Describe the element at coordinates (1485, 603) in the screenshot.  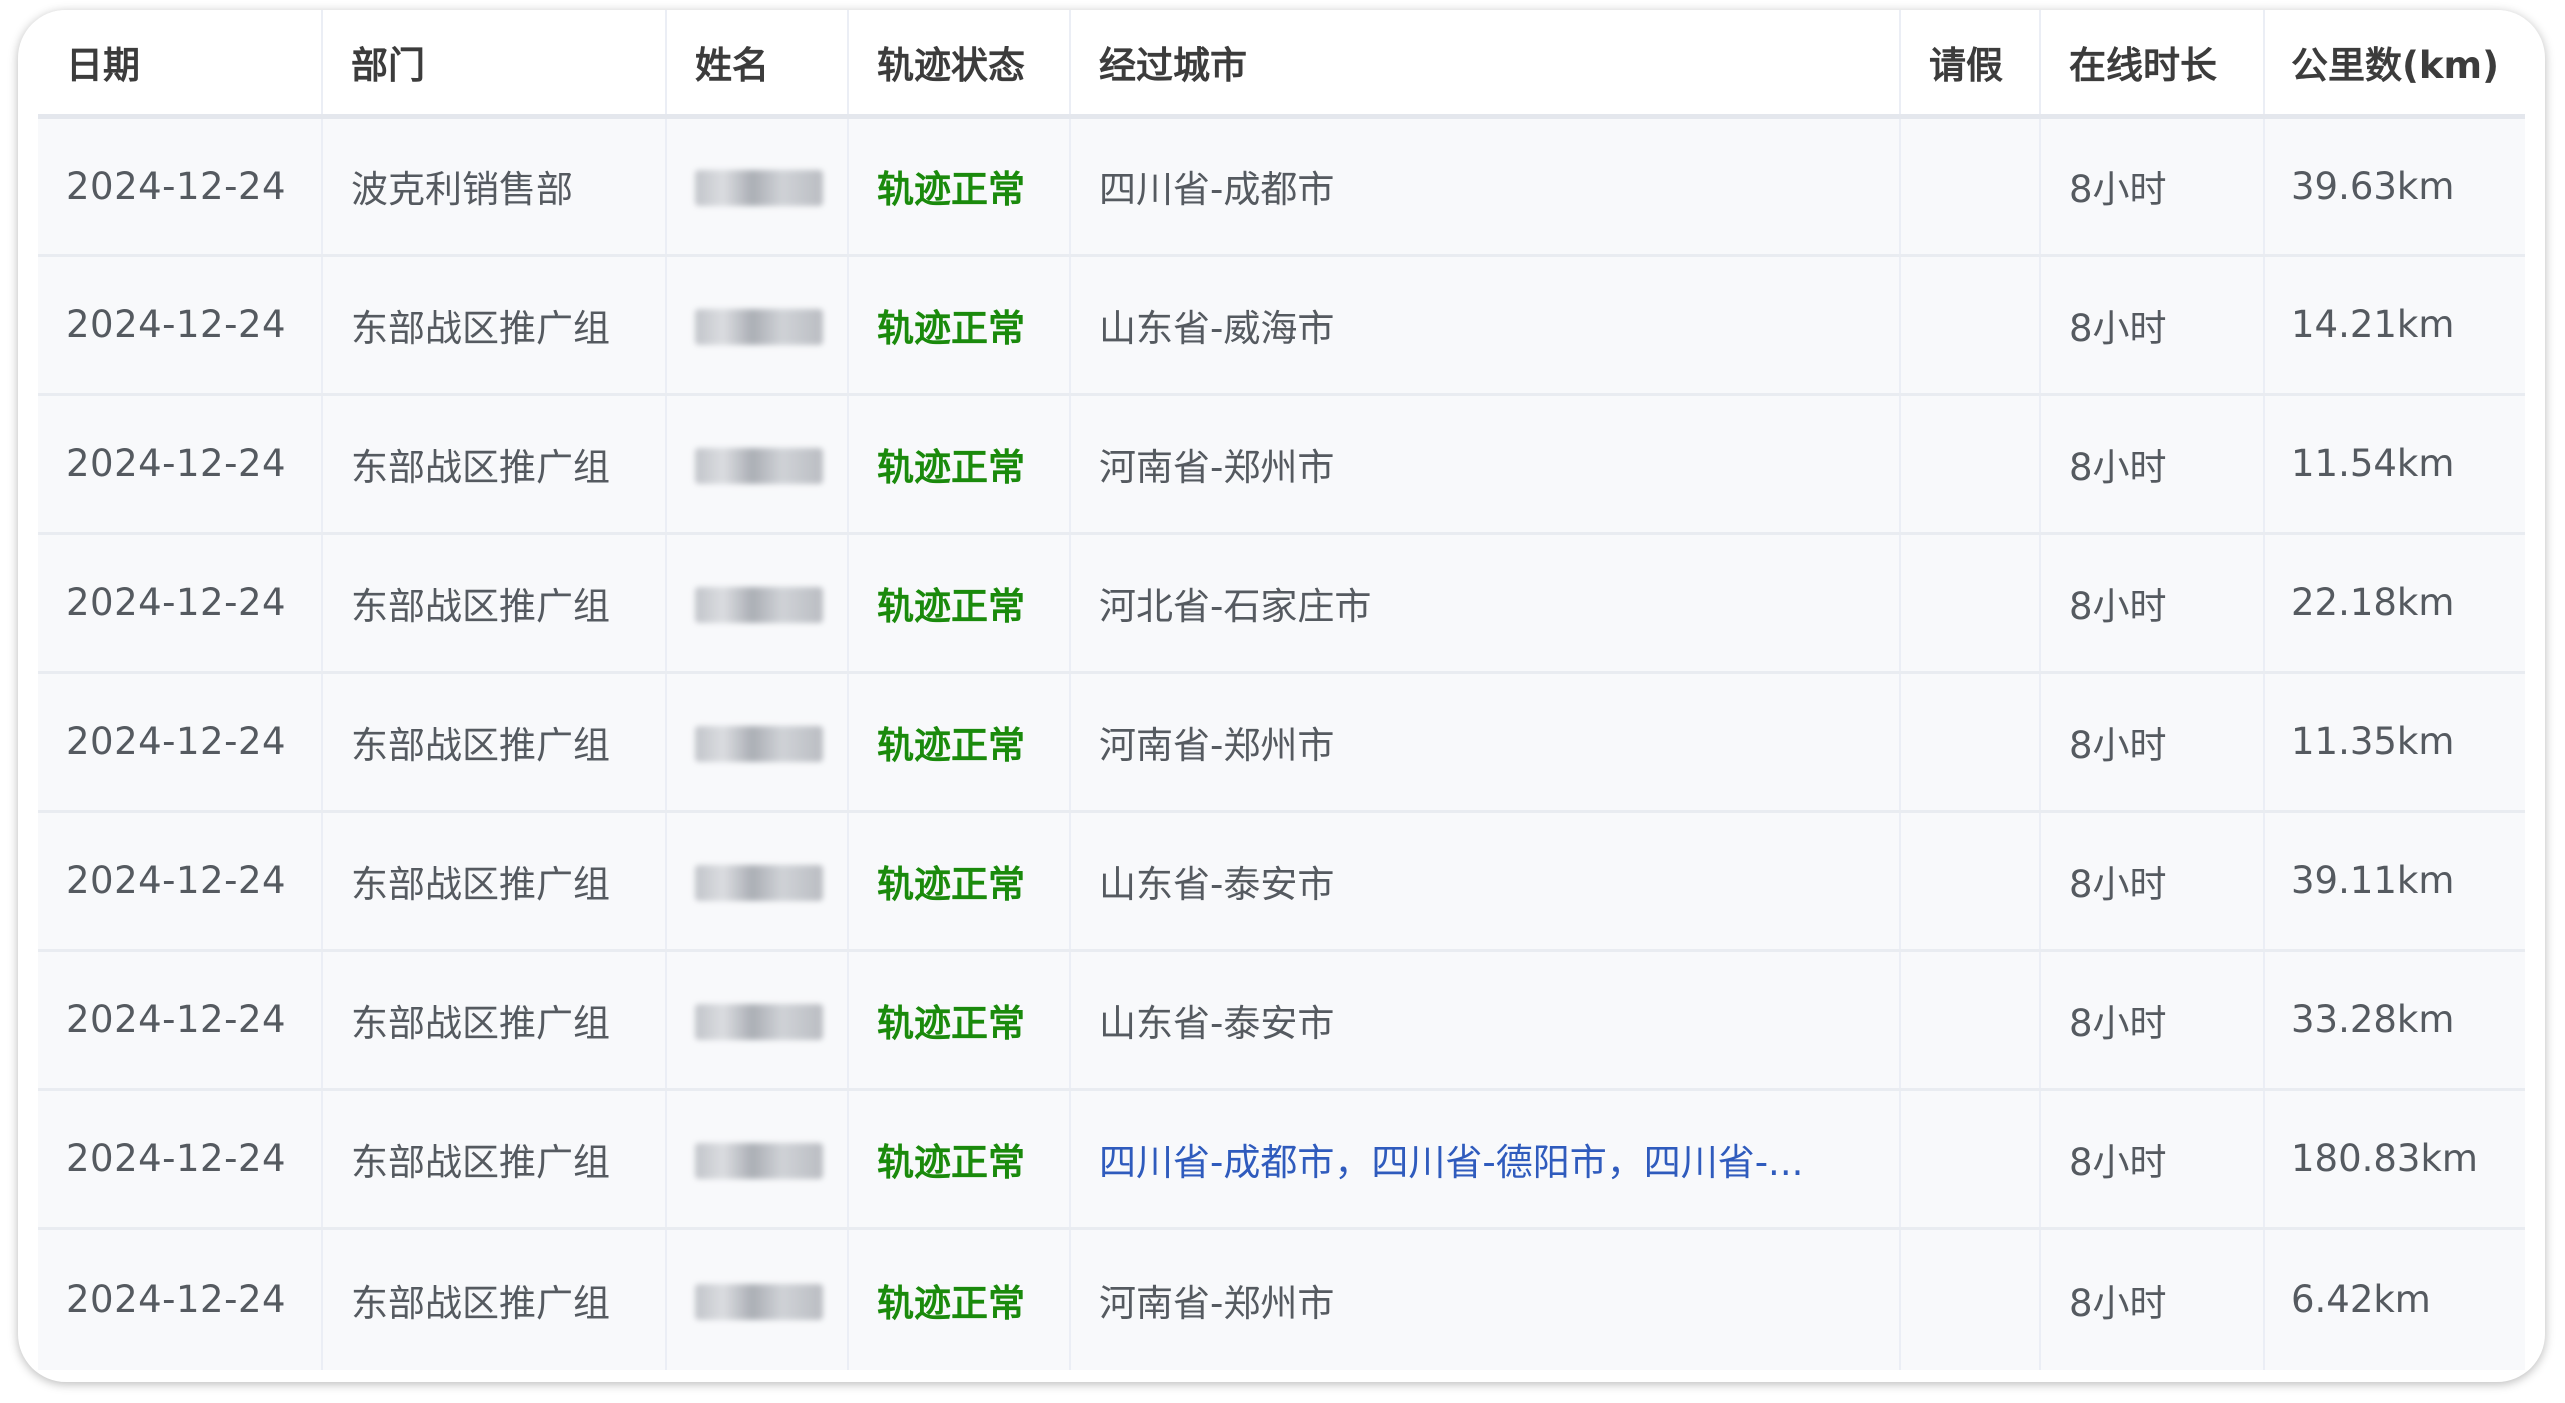
I see `cell-cities: 河北省-石家庄市` at that location.